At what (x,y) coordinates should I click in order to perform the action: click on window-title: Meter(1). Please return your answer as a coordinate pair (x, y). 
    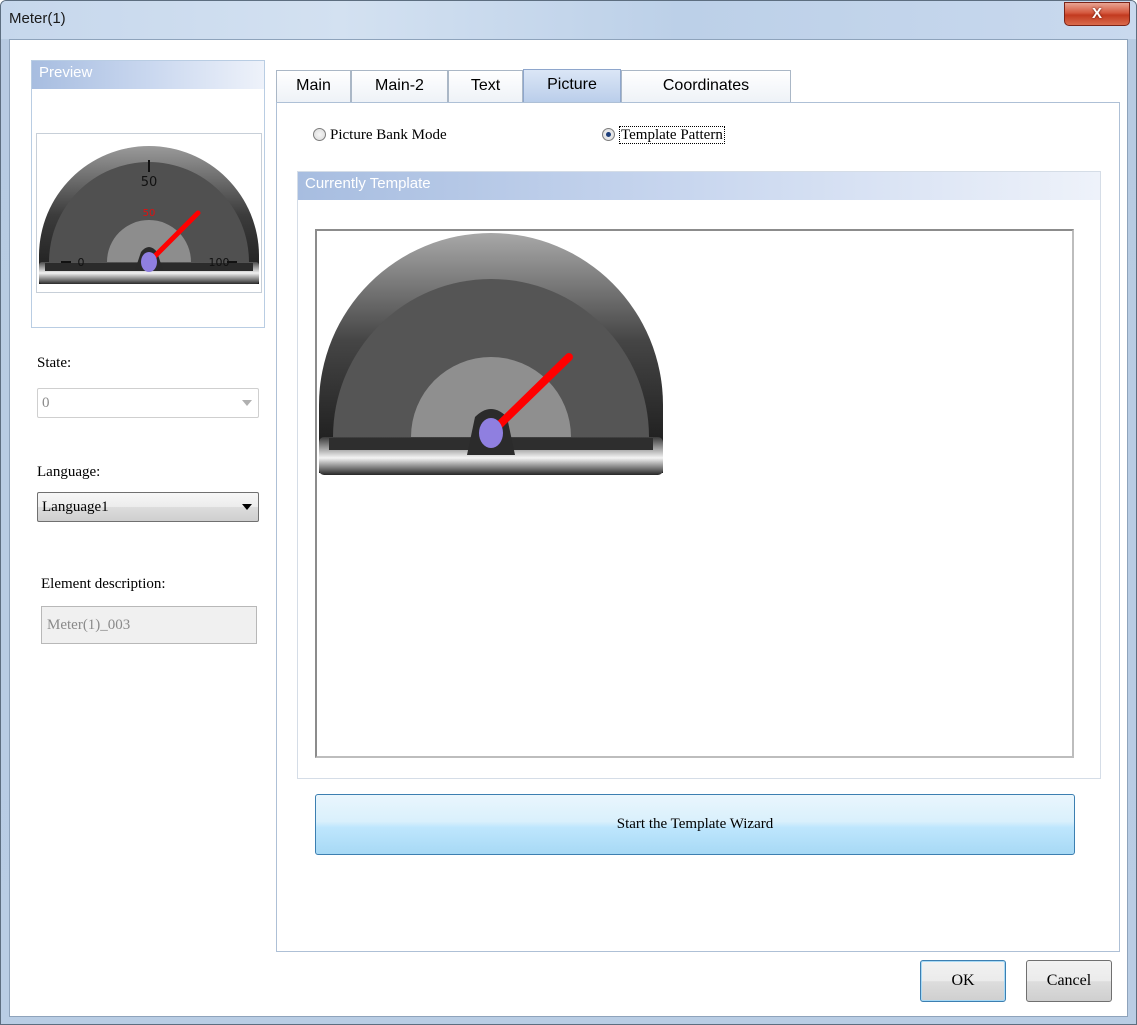
    Looking at the image, I should click on (37, 18).